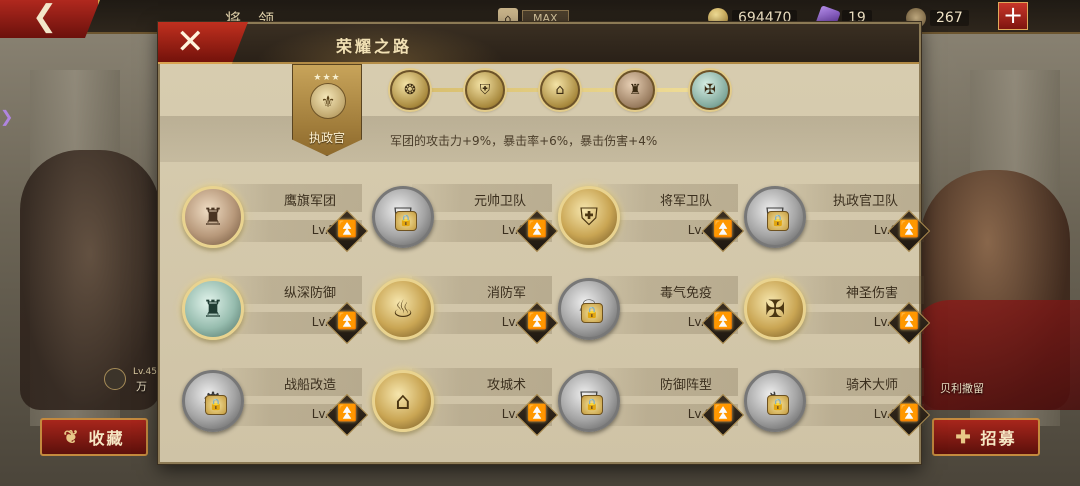 This screenshot has width=1080, height=486. Describe the element at coordinates (651, 310) in the screenshot. I see `skill-card: 毒气免疫Lv.0☠🔒⏫` at that location.